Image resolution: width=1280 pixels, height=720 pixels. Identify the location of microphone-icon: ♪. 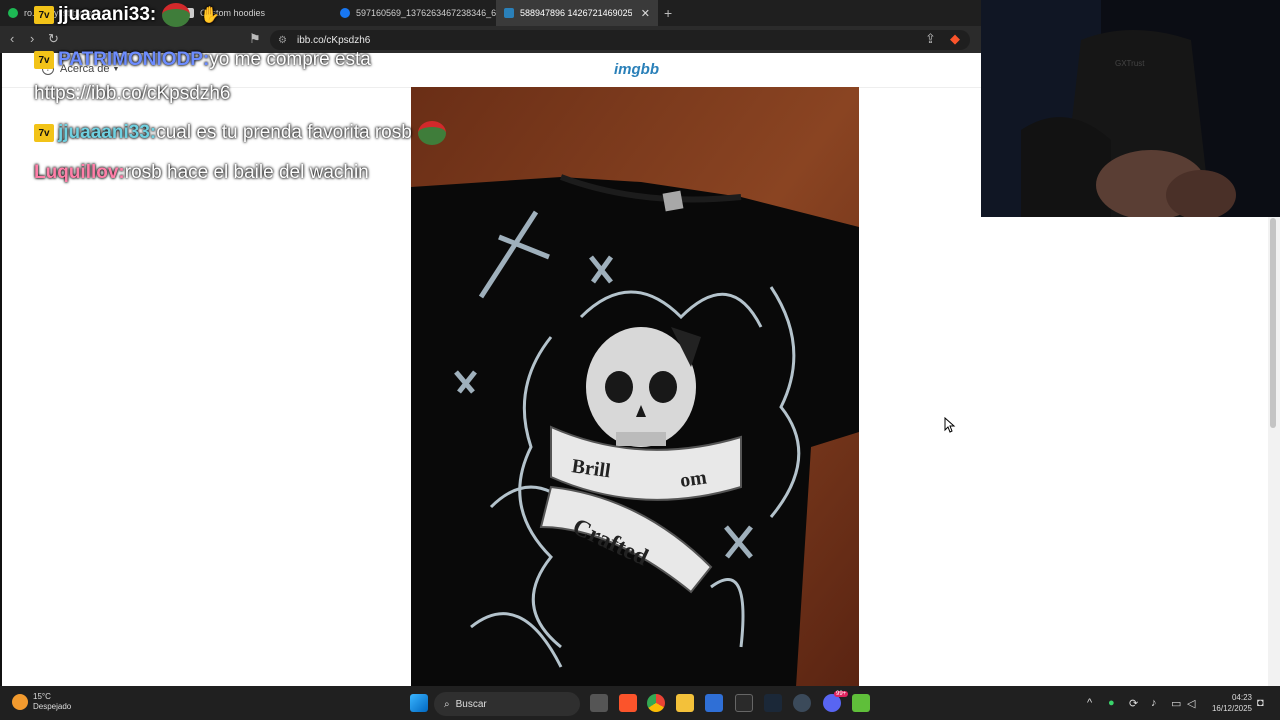
(1154, 703).